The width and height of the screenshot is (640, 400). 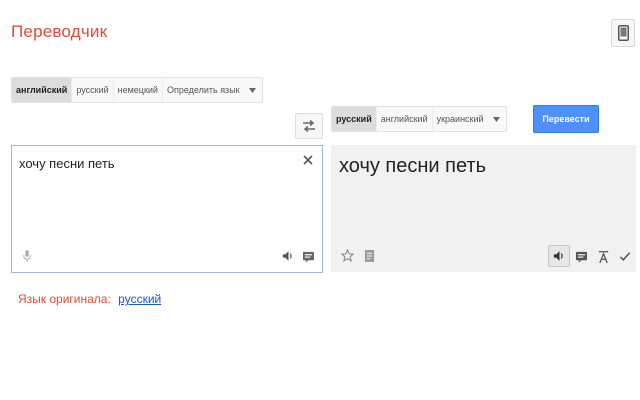 I want to click on feedback-button, so click(x=581, y=256).